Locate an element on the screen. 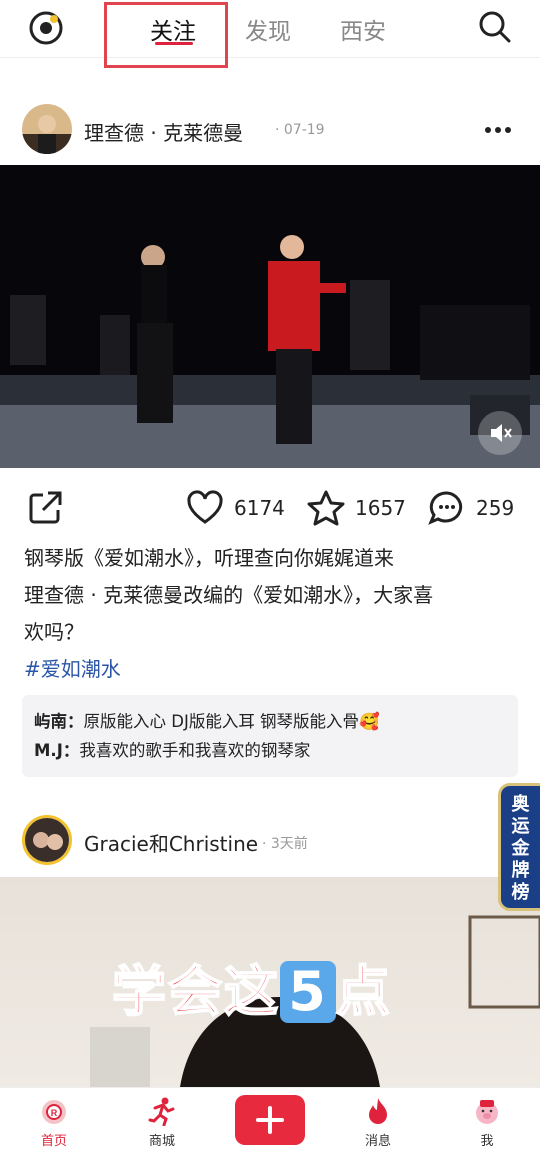  post-header: 理查德 · 克莱德曼 · 07-19 is located at coordinates (270, 134).